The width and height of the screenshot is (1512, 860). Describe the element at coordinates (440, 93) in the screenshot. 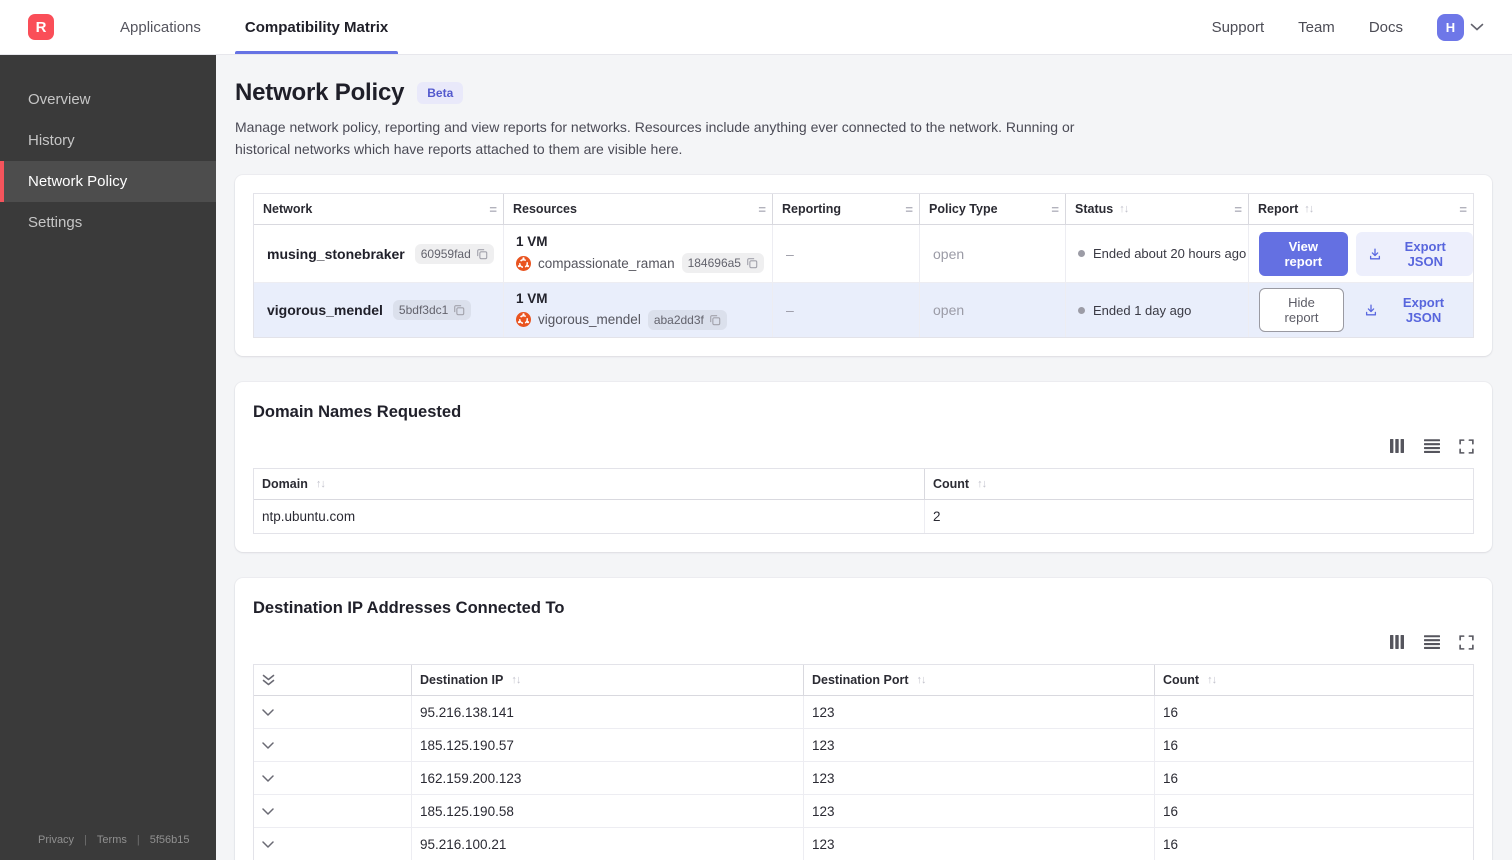

I see `beta-badge: Beta` at that location.